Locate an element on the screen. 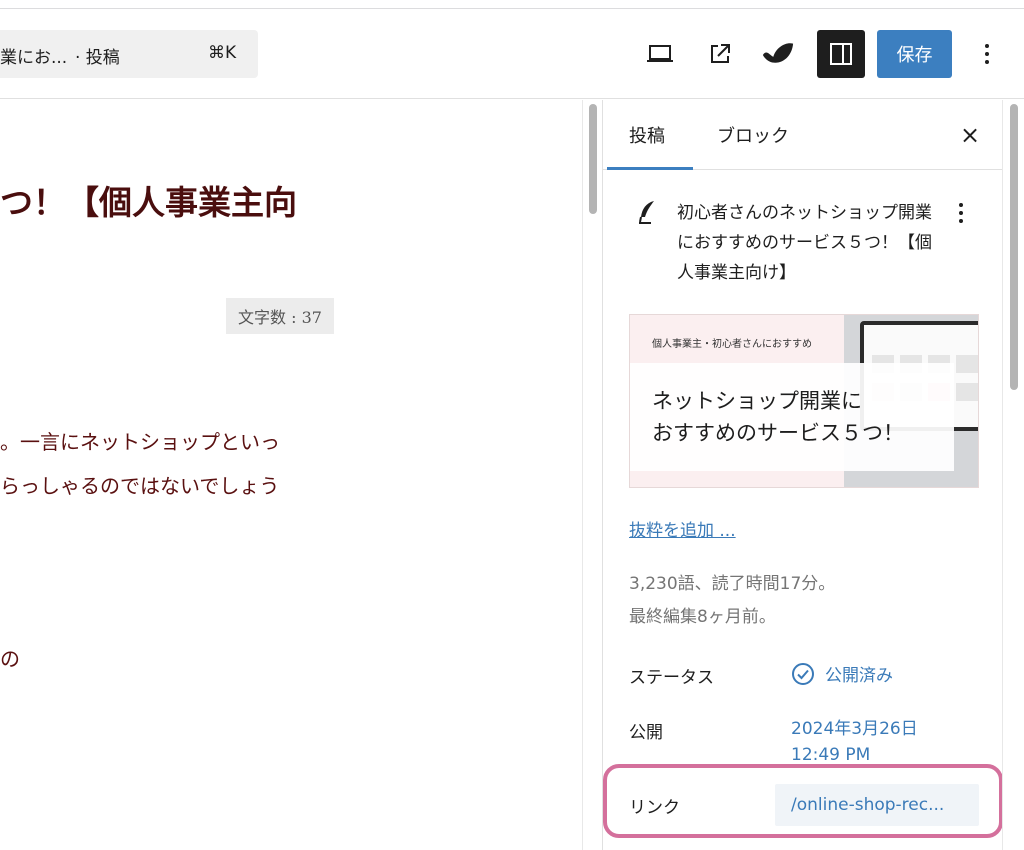 This screenshot has width=1024, height=850. vertical-ellipsis-icon is located at coordinates (987, 54).